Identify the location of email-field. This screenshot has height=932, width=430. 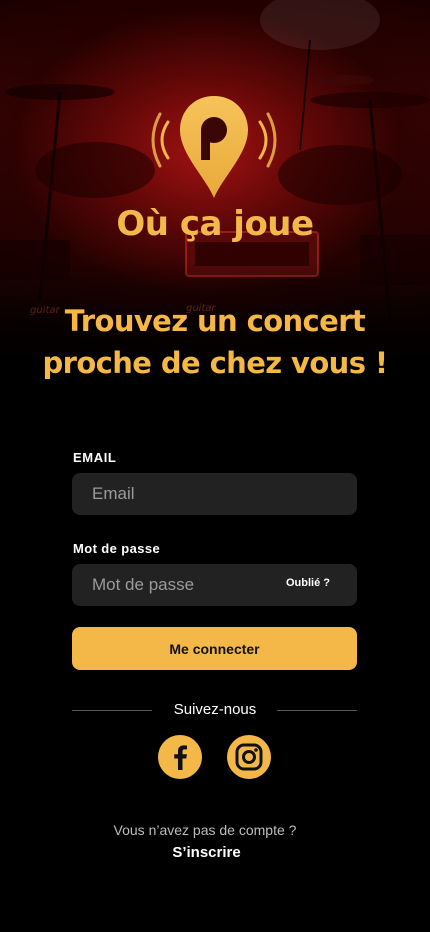
(214, 494).